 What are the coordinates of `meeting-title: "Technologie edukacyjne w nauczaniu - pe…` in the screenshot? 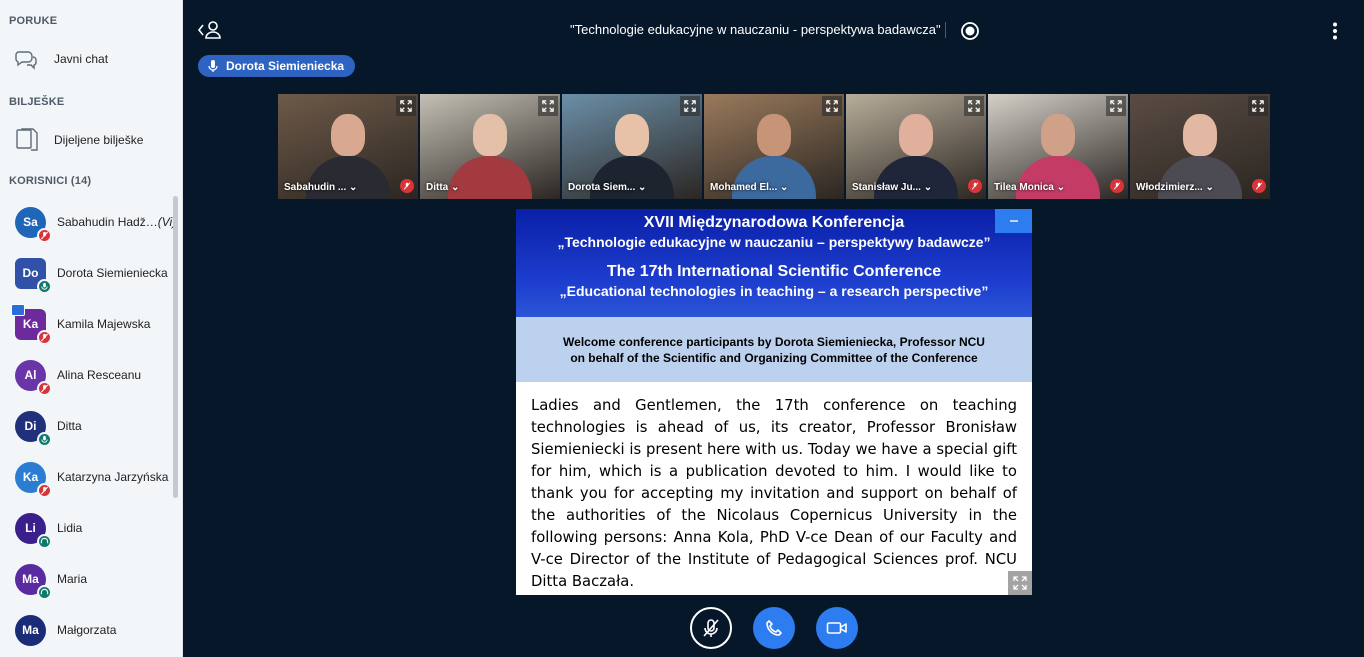 It's located at (755, 29).